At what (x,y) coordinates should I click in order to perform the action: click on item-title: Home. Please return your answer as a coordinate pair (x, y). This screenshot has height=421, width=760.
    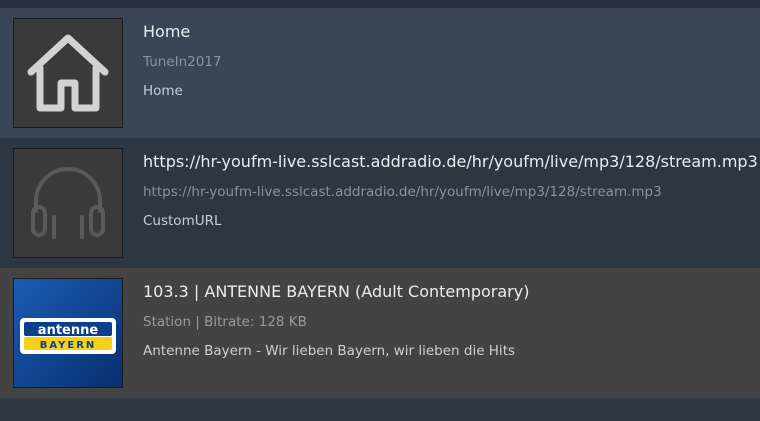
    Looking at the image, I should click on (167, 31).